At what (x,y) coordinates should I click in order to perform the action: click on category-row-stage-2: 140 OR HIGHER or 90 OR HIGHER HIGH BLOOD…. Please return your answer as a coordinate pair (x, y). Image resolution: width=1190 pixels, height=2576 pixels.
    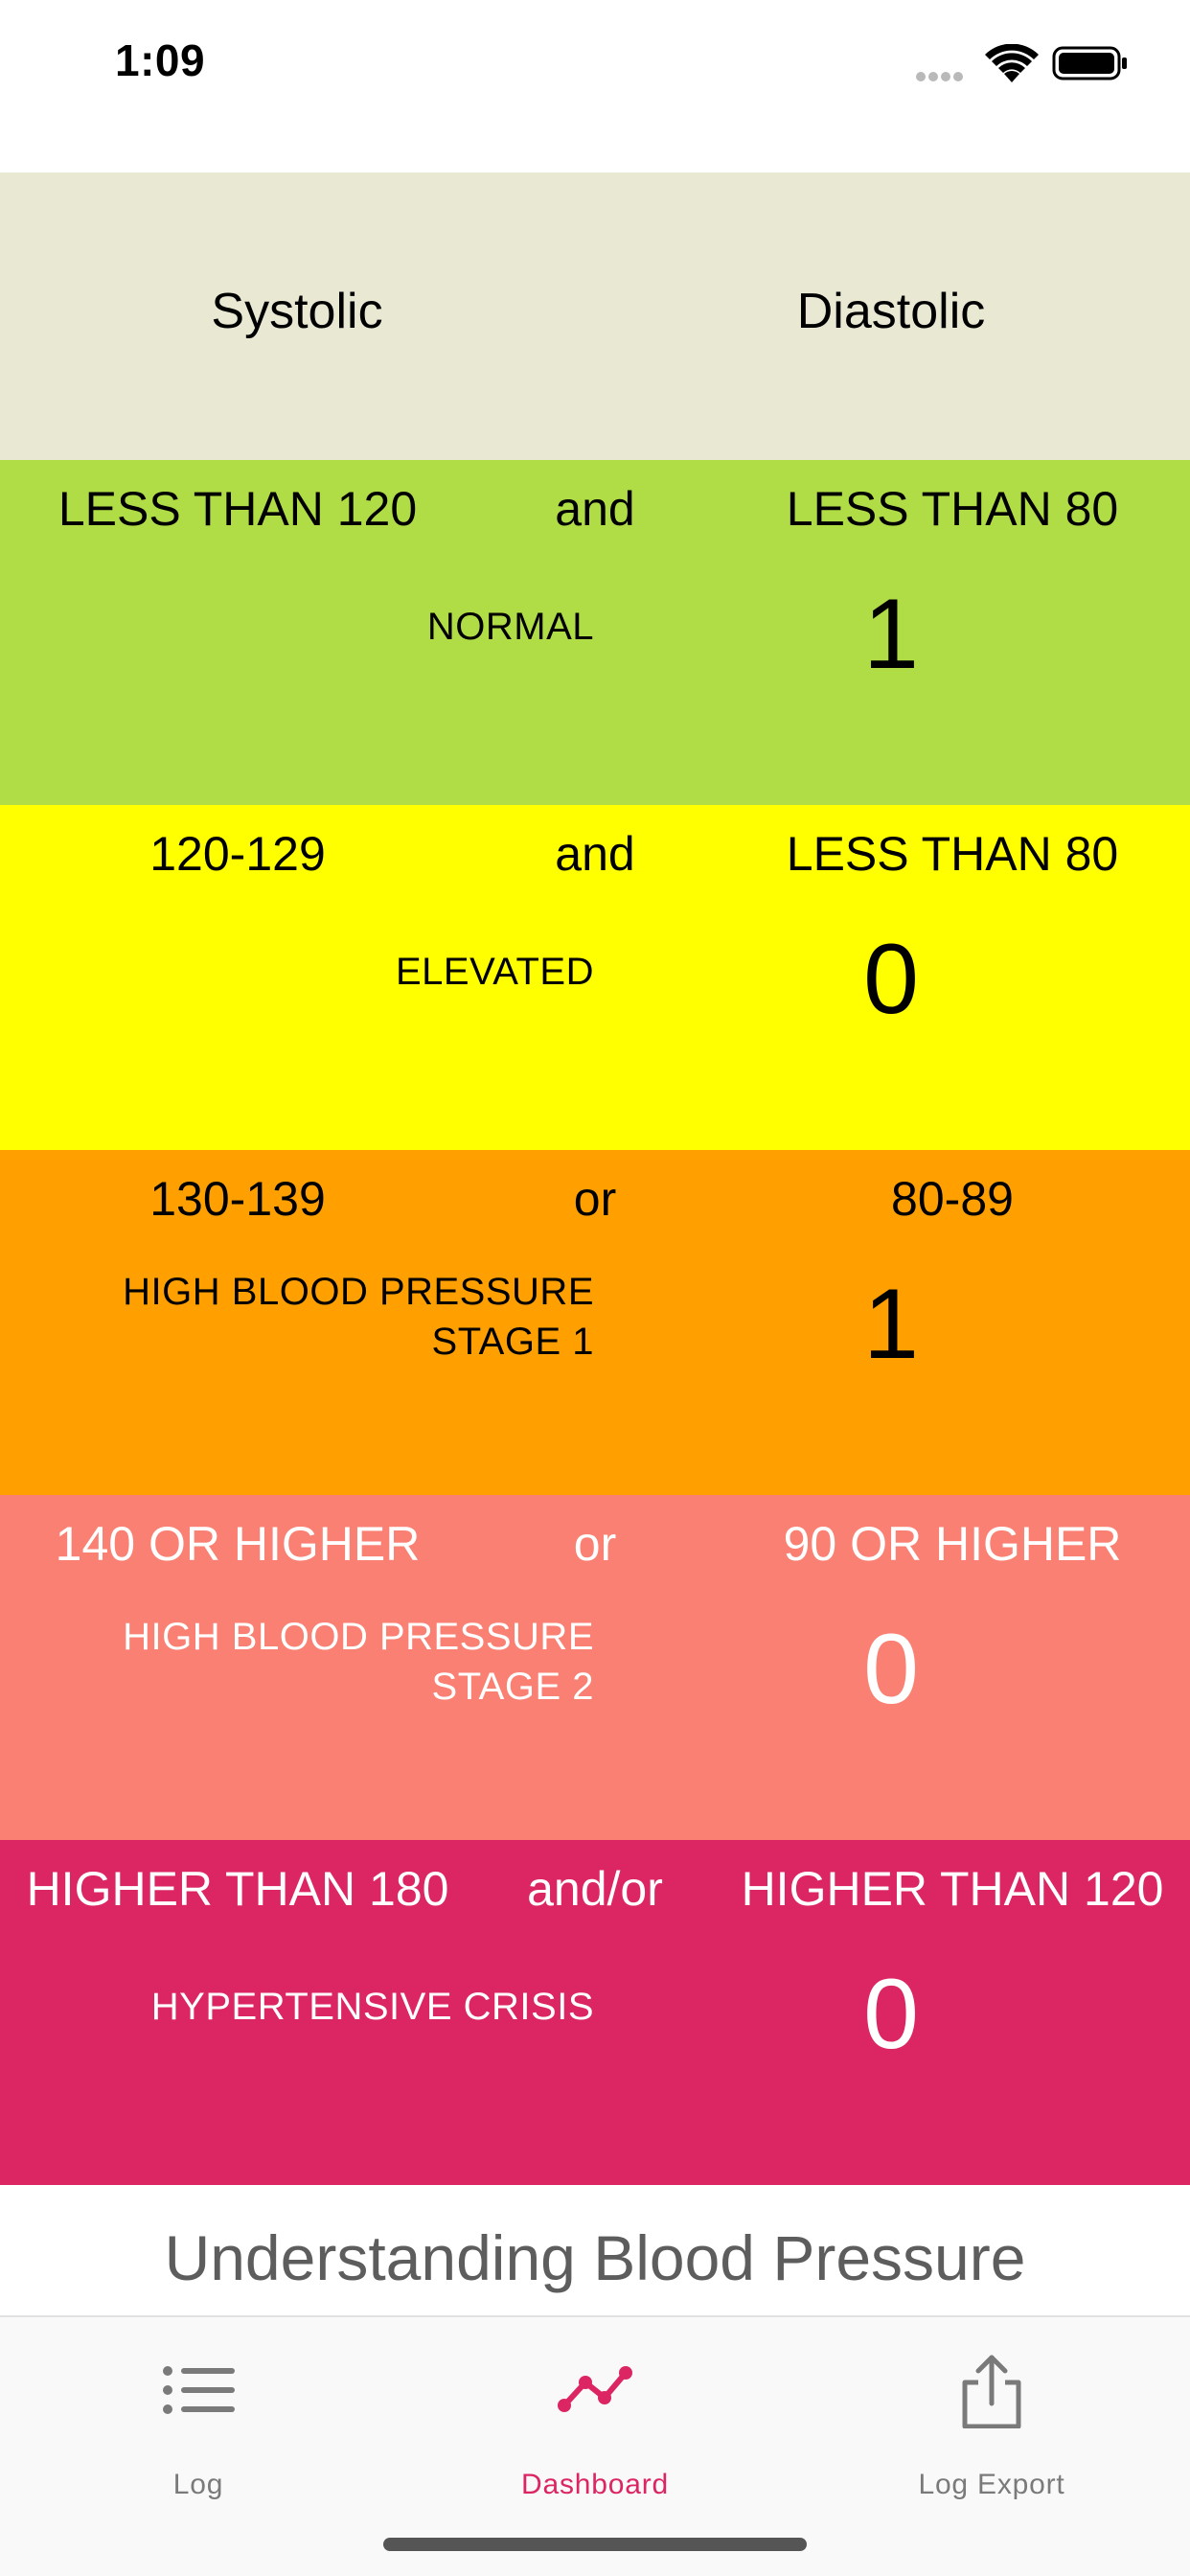
    Looking at the image, I should click on (595, 1667).